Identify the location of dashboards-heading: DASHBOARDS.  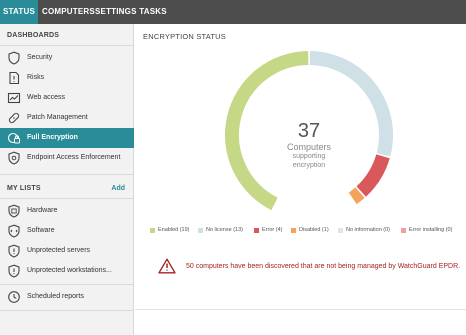
(33, 35).